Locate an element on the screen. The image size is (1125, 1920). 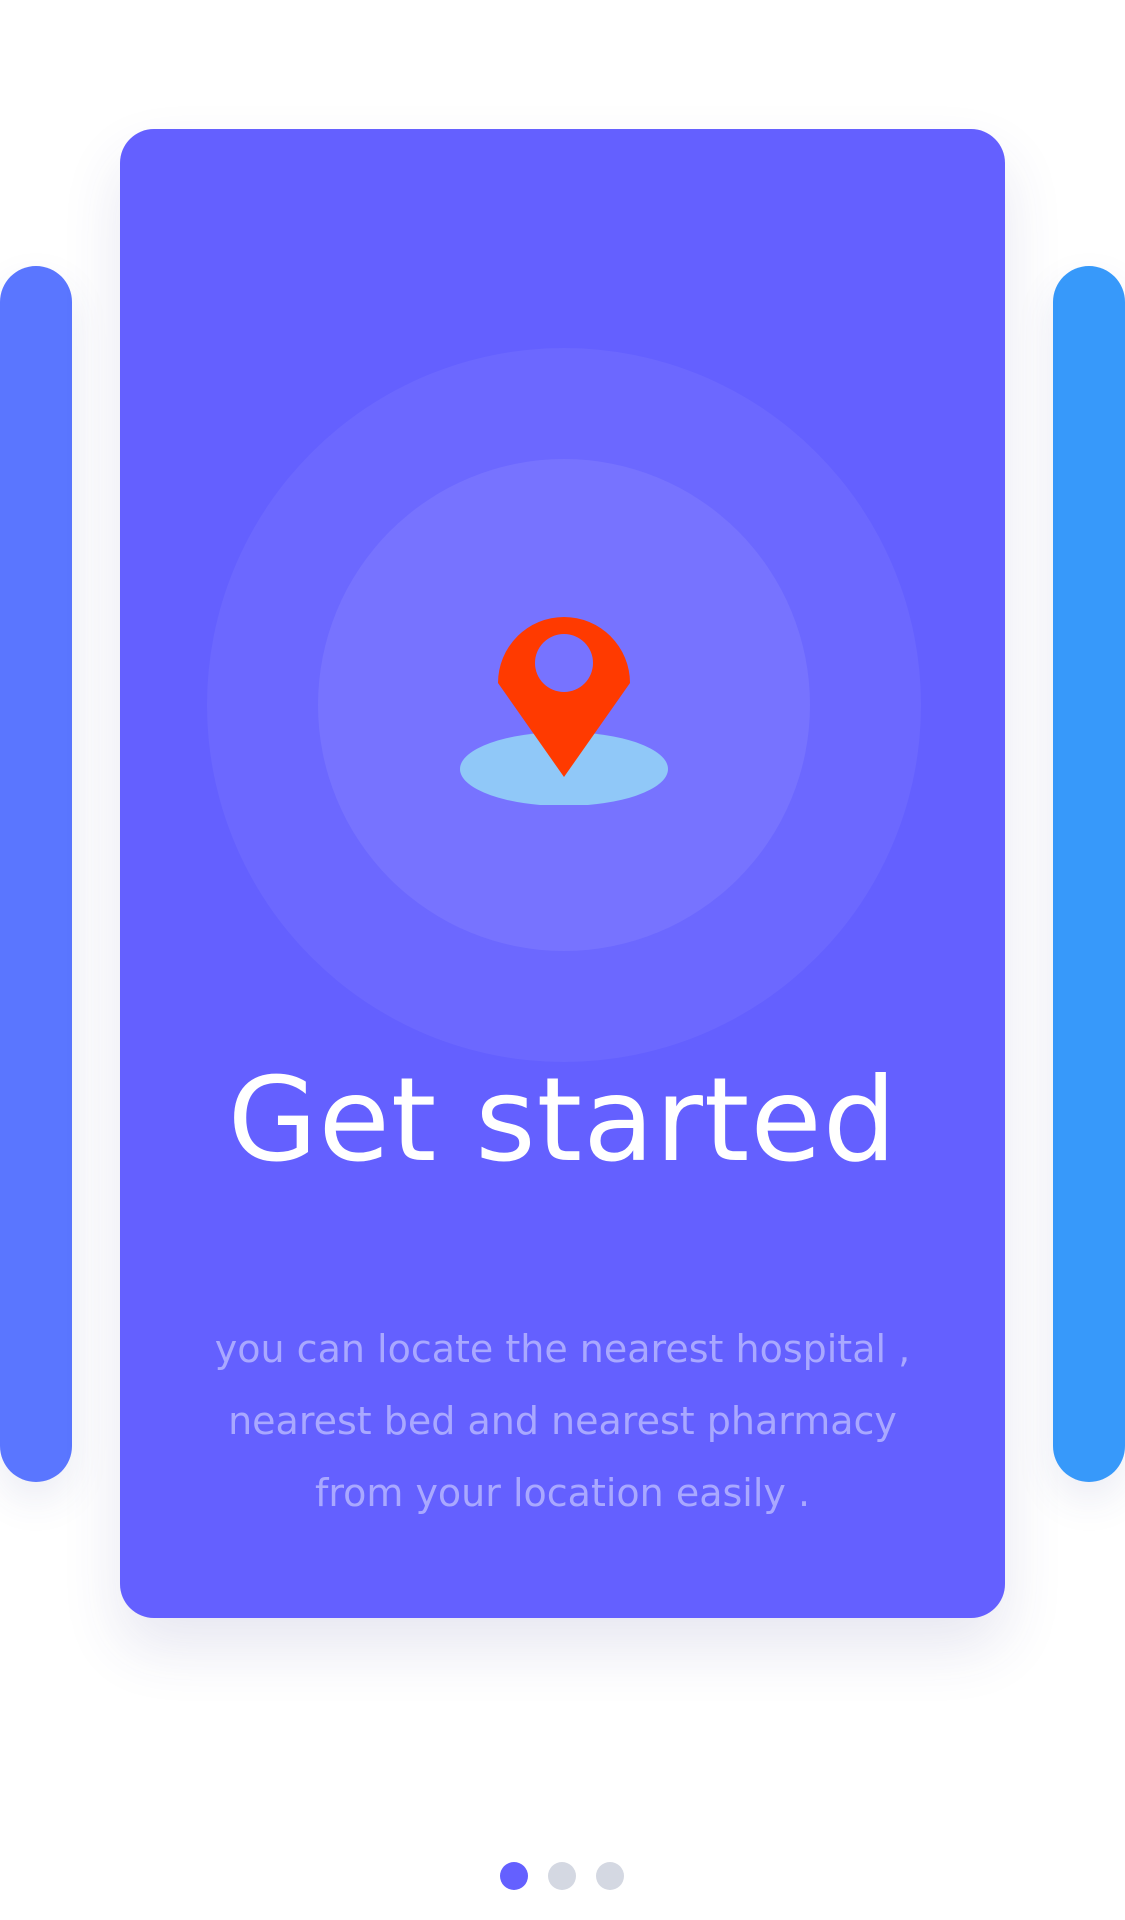
page-indicator is located at coordinates (562, 1876).